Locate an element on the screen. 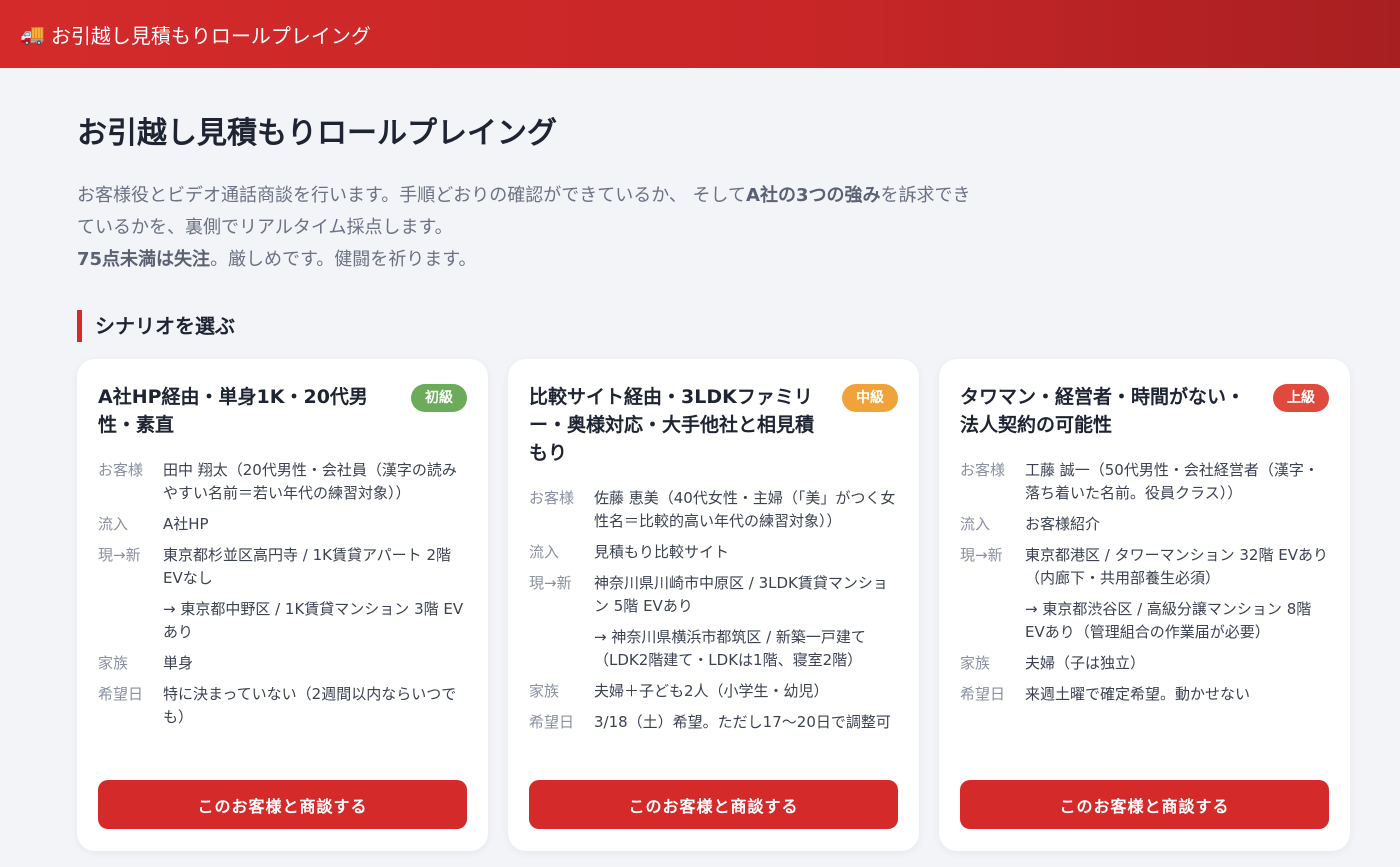 This screenshot has height=867, width=1400. page-title: お引越し見積もりロールプレイング is located at coordinates (317, 133).